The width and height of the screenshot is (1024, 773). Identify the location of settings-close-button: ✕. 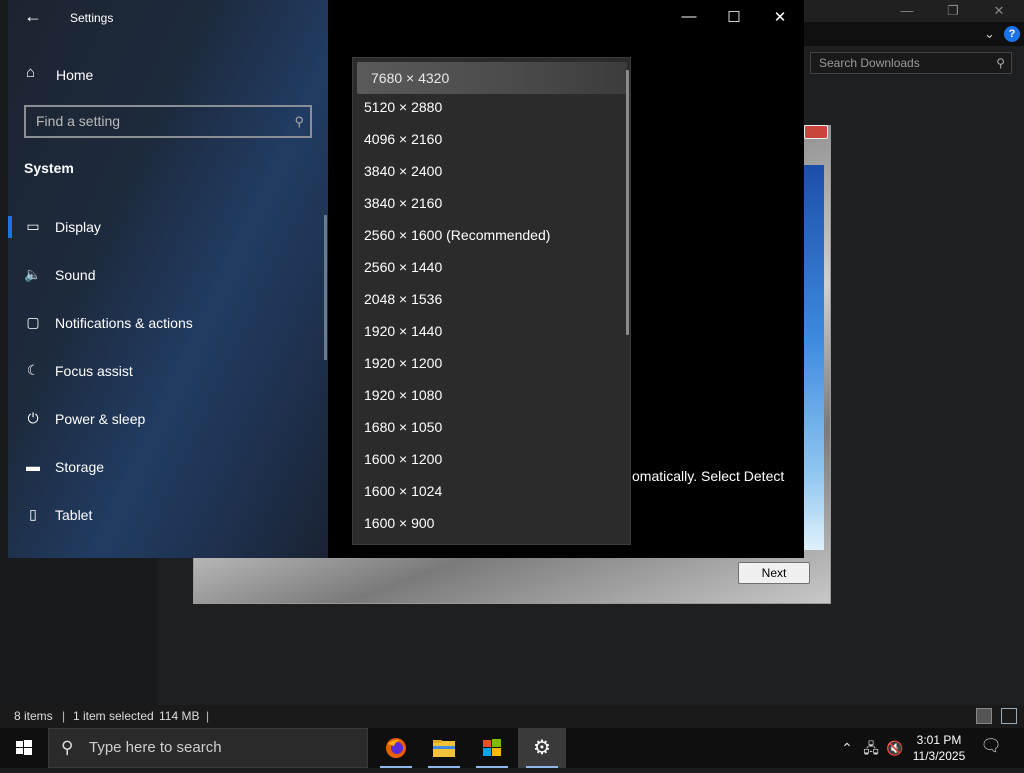
(780, 18).